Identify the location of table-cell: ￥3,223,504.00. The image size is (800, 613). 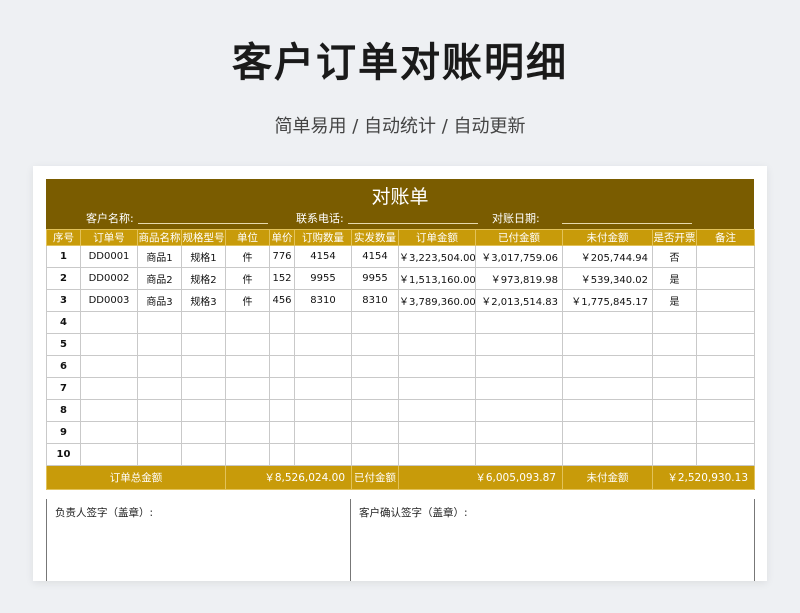
(437, 256).